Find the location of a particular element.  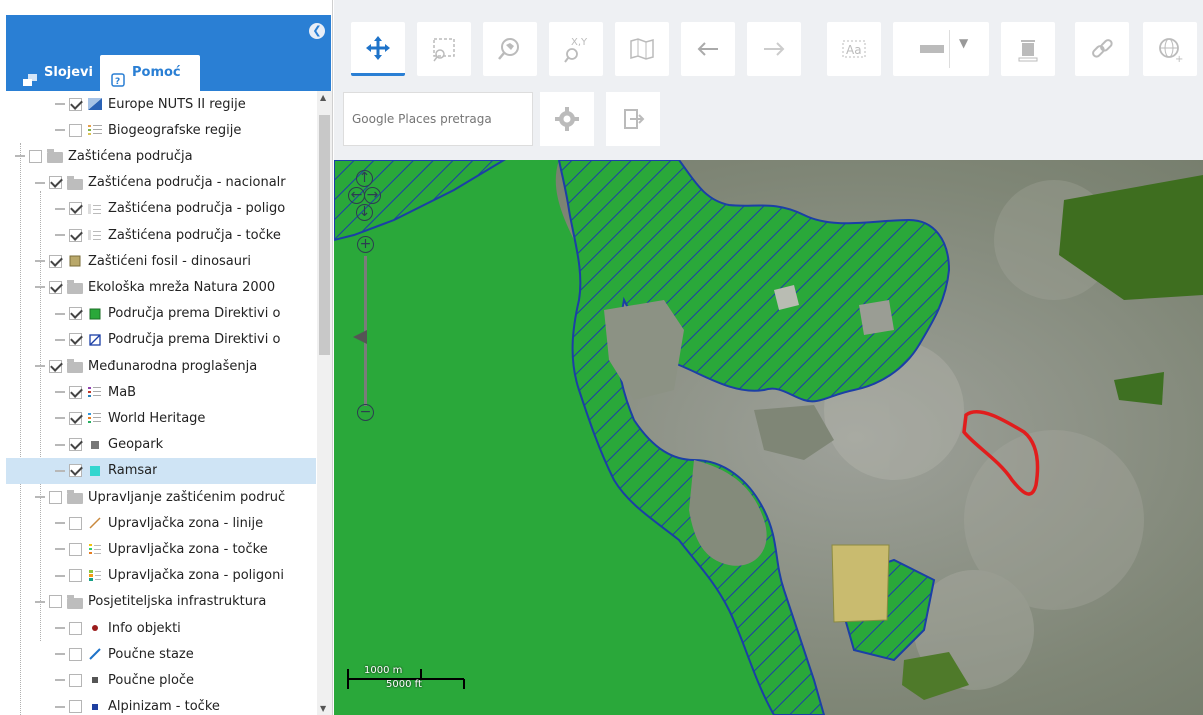

measure-dropdown: ▼ is located at coordinates (941, 49).